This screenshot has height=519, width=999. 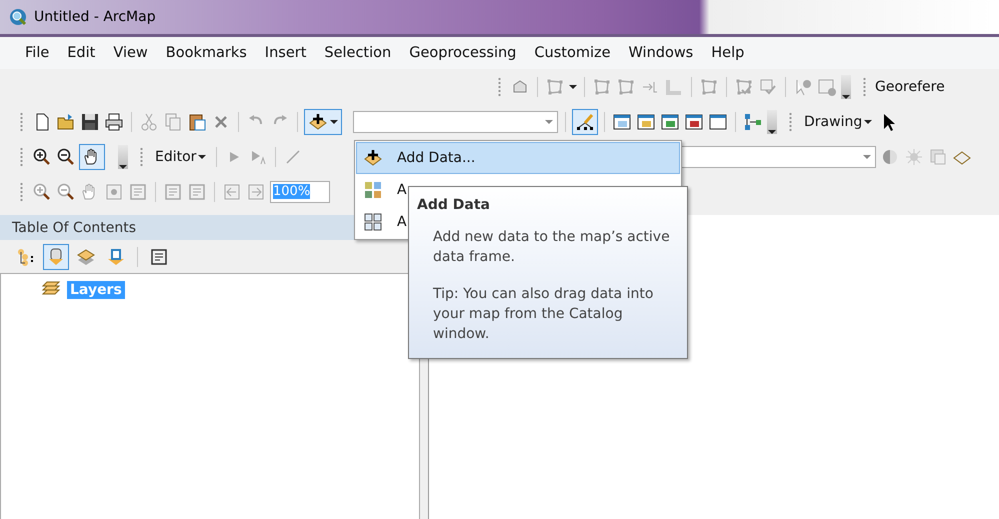 What do you see at coordinates (910, 86) in the screenshot?
I see `toolbar-title: Georefere` at bounding box center [910, 86].